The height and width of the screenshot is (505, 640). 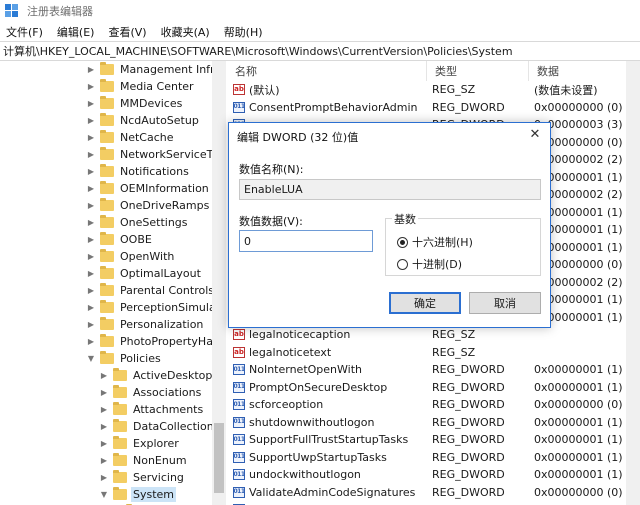 I want to click on radio-decimal: 十进制(D), so click(x=429, y=264).